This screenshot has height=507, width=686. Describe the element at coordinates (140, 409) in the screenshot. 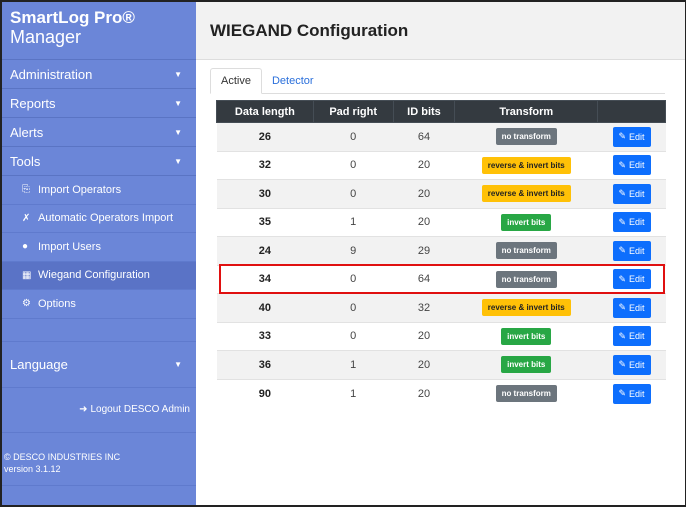

I see `logout-label: Logout DESCO Admin` at that location.